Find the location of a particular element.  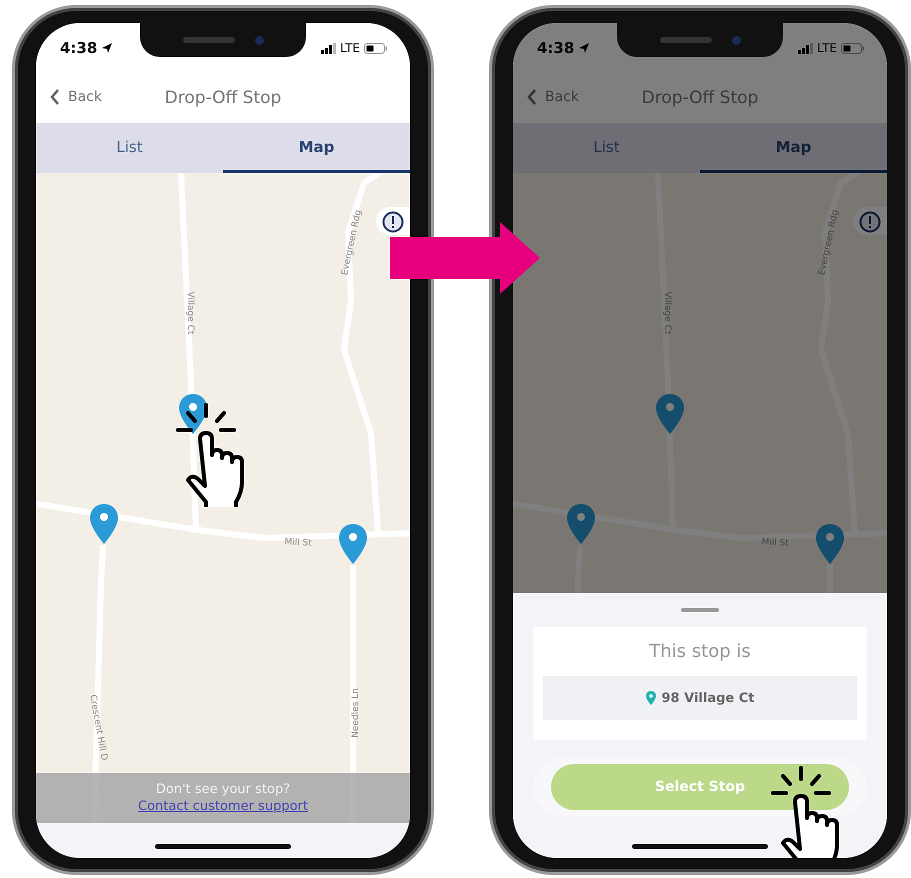

support-prompt: Don't see your stop? is located at coordinates (223, 789).